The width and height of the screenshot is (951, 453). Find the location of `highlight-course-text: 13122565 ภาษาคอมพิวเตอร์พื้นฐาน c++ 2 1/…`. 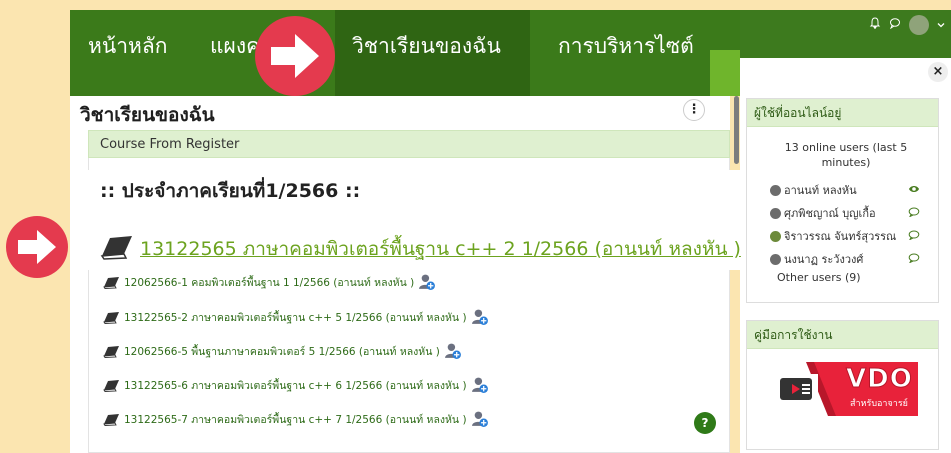

highlight-course-text: 13122565 ภาษาคอมพิวเตอร์พื้นฐาน c++ 2 1/… is located at coordinates (440, 249).